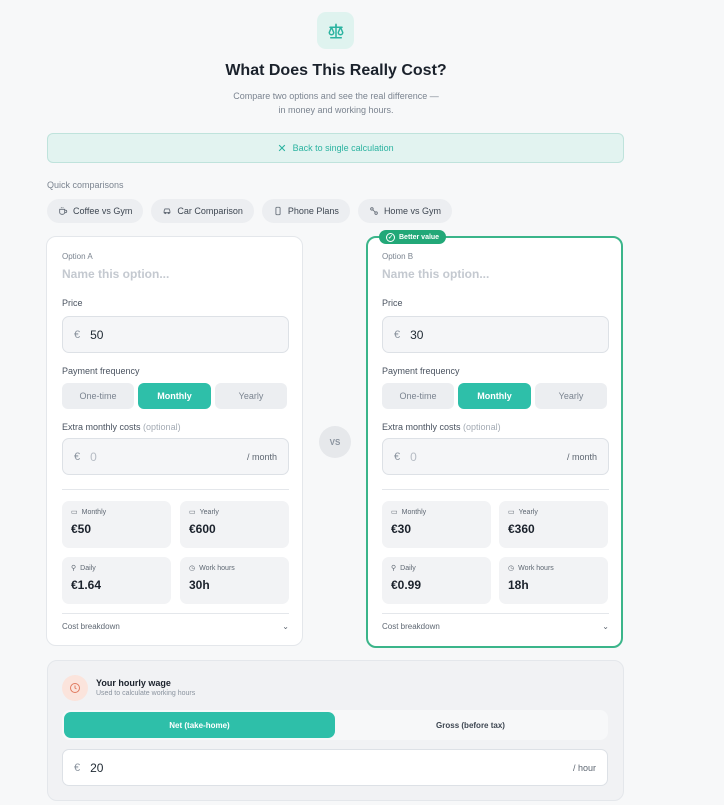  Describe the element at coordinates (553, 524) in the screenshot. I see `option-b-yearly-stat: ▭ Yearly €360` at that location.